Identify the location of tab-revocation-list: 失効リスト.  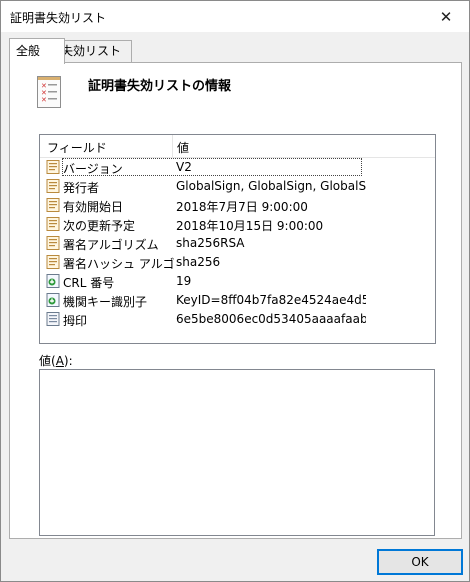
(93, 51).